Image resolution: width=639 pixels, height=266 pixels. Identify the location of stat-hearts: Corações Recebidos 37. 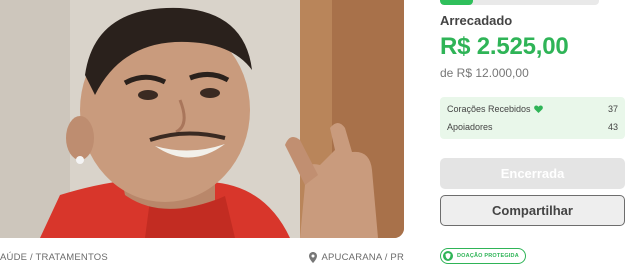
(532, 111).